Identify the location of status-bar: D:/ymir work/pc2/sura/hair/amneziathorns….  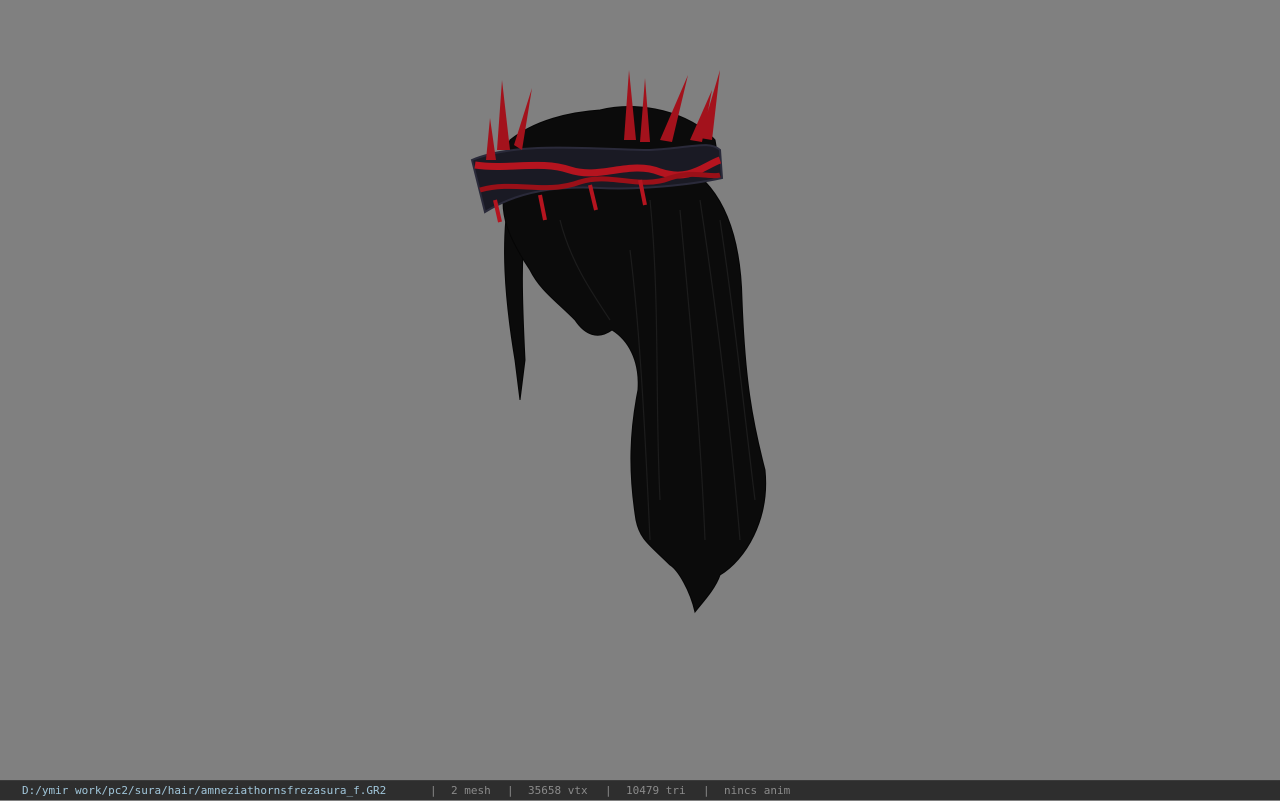
(640, 790).